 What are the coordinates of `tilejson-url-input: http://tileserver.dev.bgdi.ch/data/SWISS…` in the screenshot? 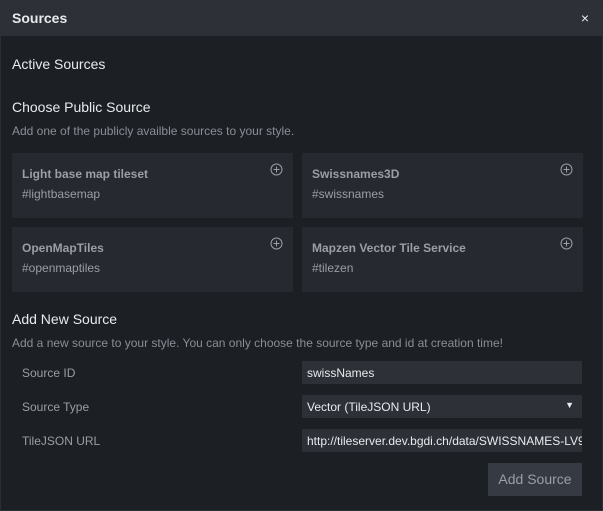 It's located at (442, 440).